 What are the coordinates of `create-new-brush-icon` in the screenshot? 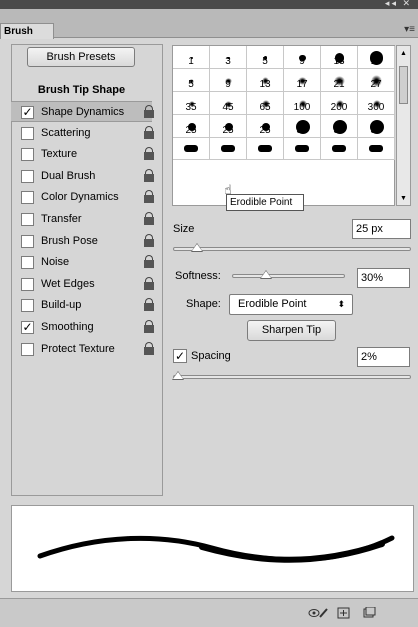 It's located at (369, 612).